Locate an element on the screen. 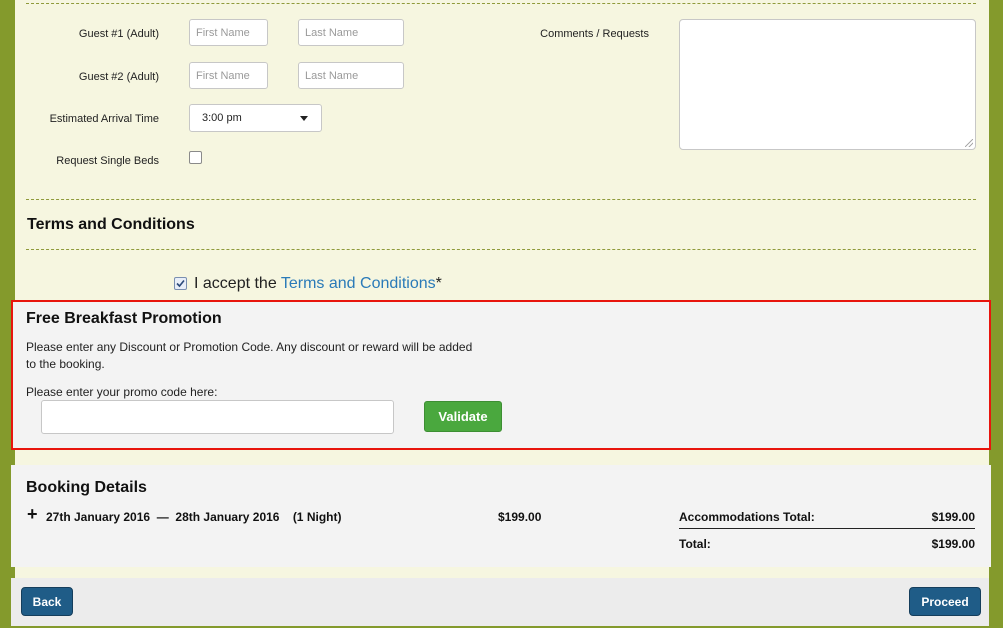  guest-2-last-name-input: Last Name is located at coordinates (351, 75).